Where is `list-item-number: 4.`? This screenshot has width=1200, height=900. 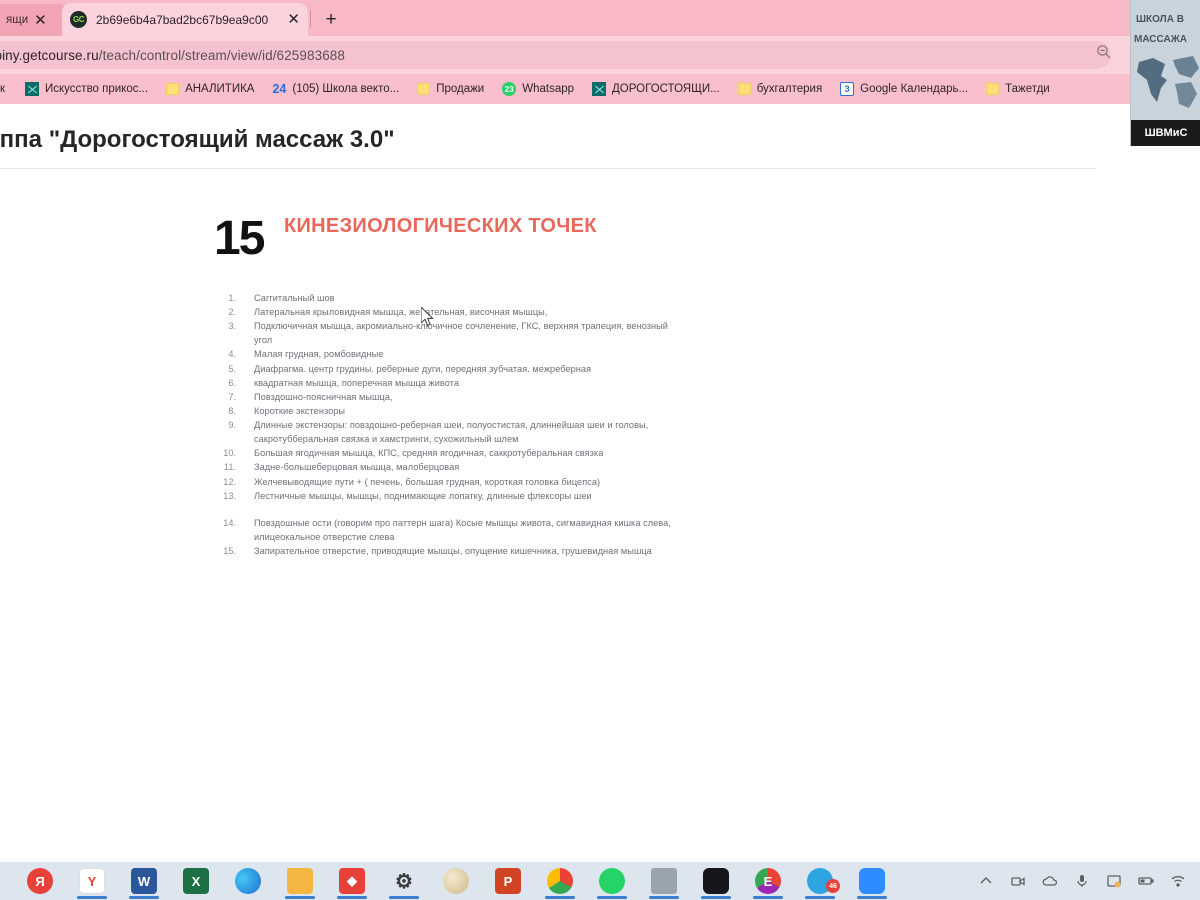
list-item-number: 4. is located at coordinates (232, 354).